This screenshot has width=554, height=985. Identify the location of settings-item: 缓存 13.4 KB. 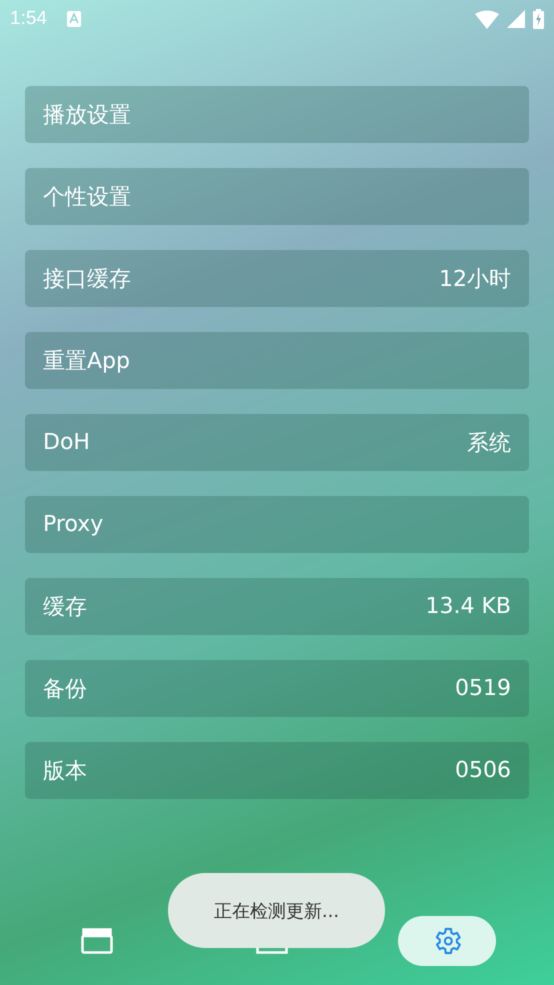
(277, 606).